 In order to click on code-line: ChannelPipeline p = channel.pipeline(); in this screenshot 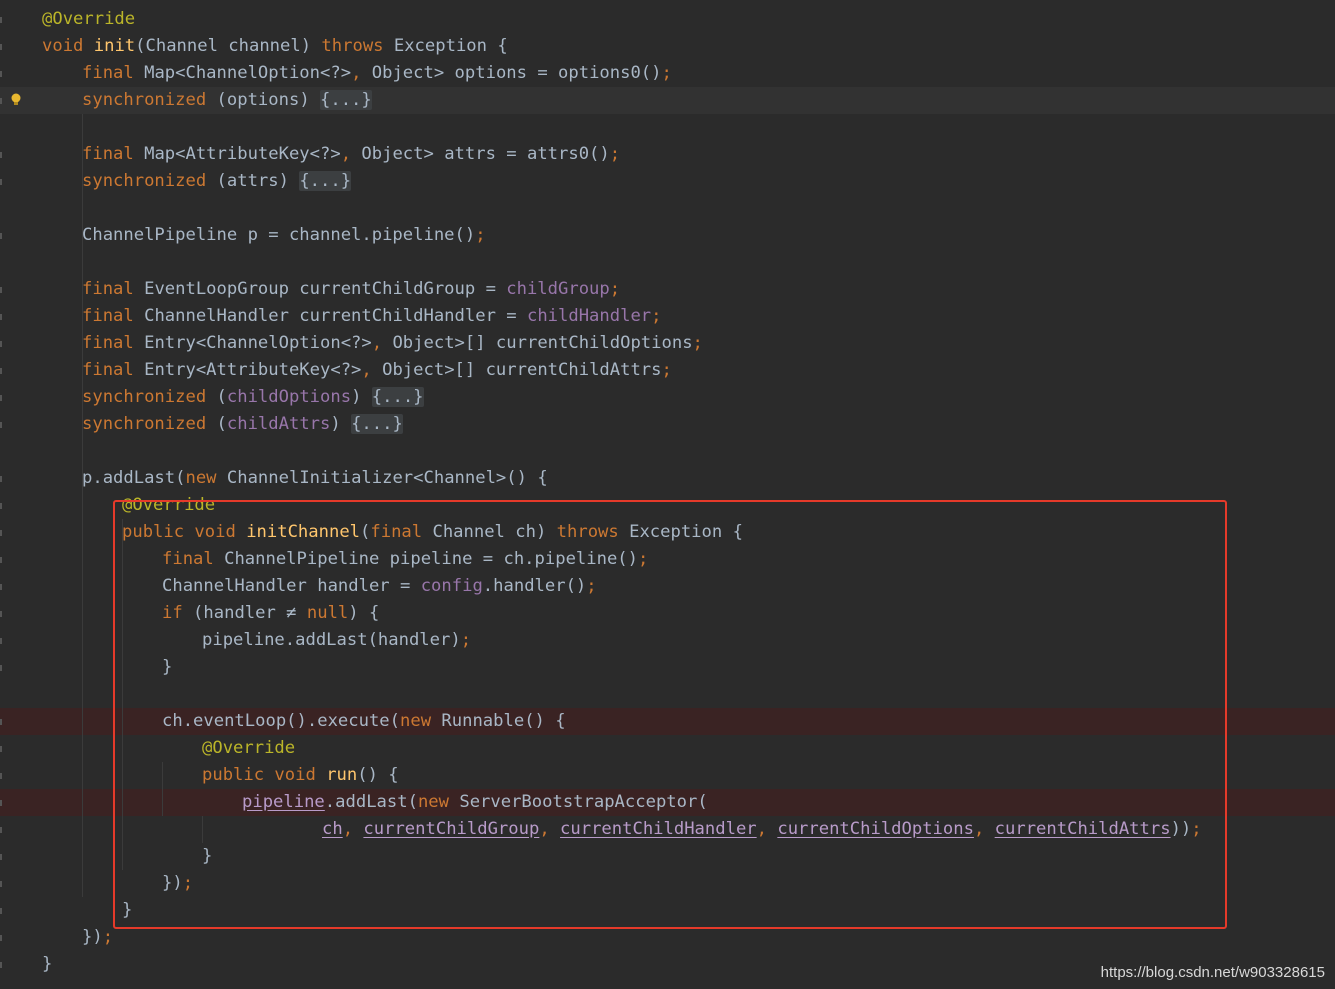, I will do `click(667, 235)`.